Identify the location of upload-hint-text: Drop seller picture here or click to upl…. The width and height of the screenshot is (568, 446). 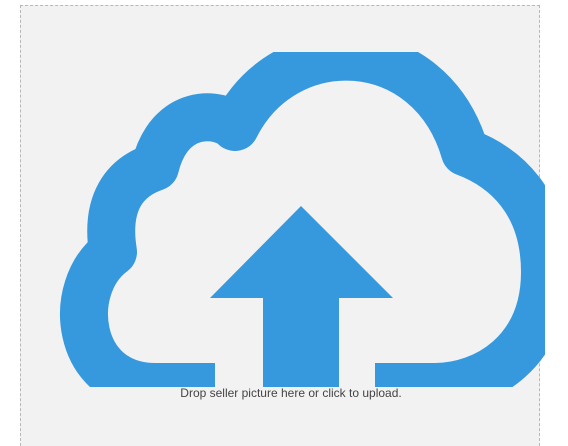
(291, 393).